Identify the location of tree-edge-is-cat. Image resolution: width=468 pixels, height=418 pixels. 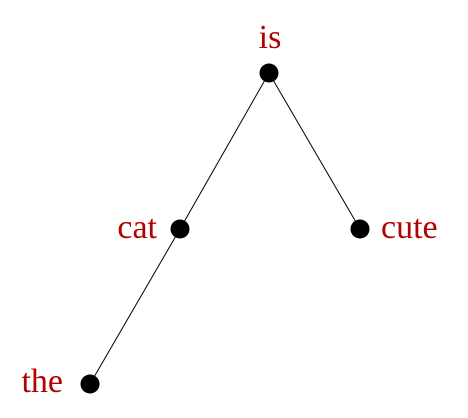
(224, 151).